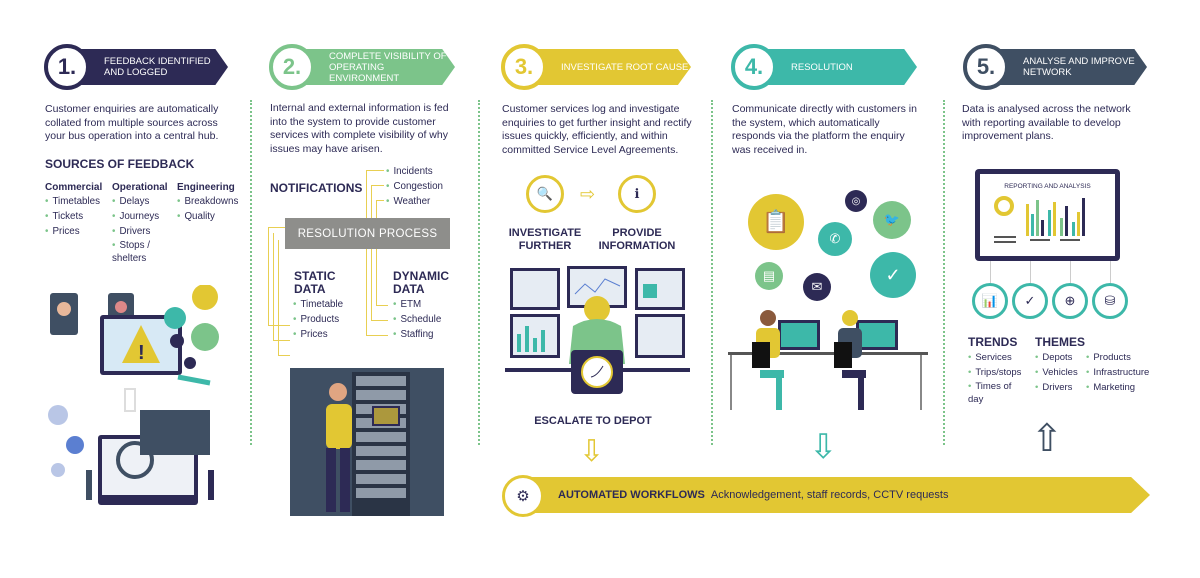 This screenshot has width=1200, height=578. I want to click on list-item: Breakdowns, so click(207, 201).